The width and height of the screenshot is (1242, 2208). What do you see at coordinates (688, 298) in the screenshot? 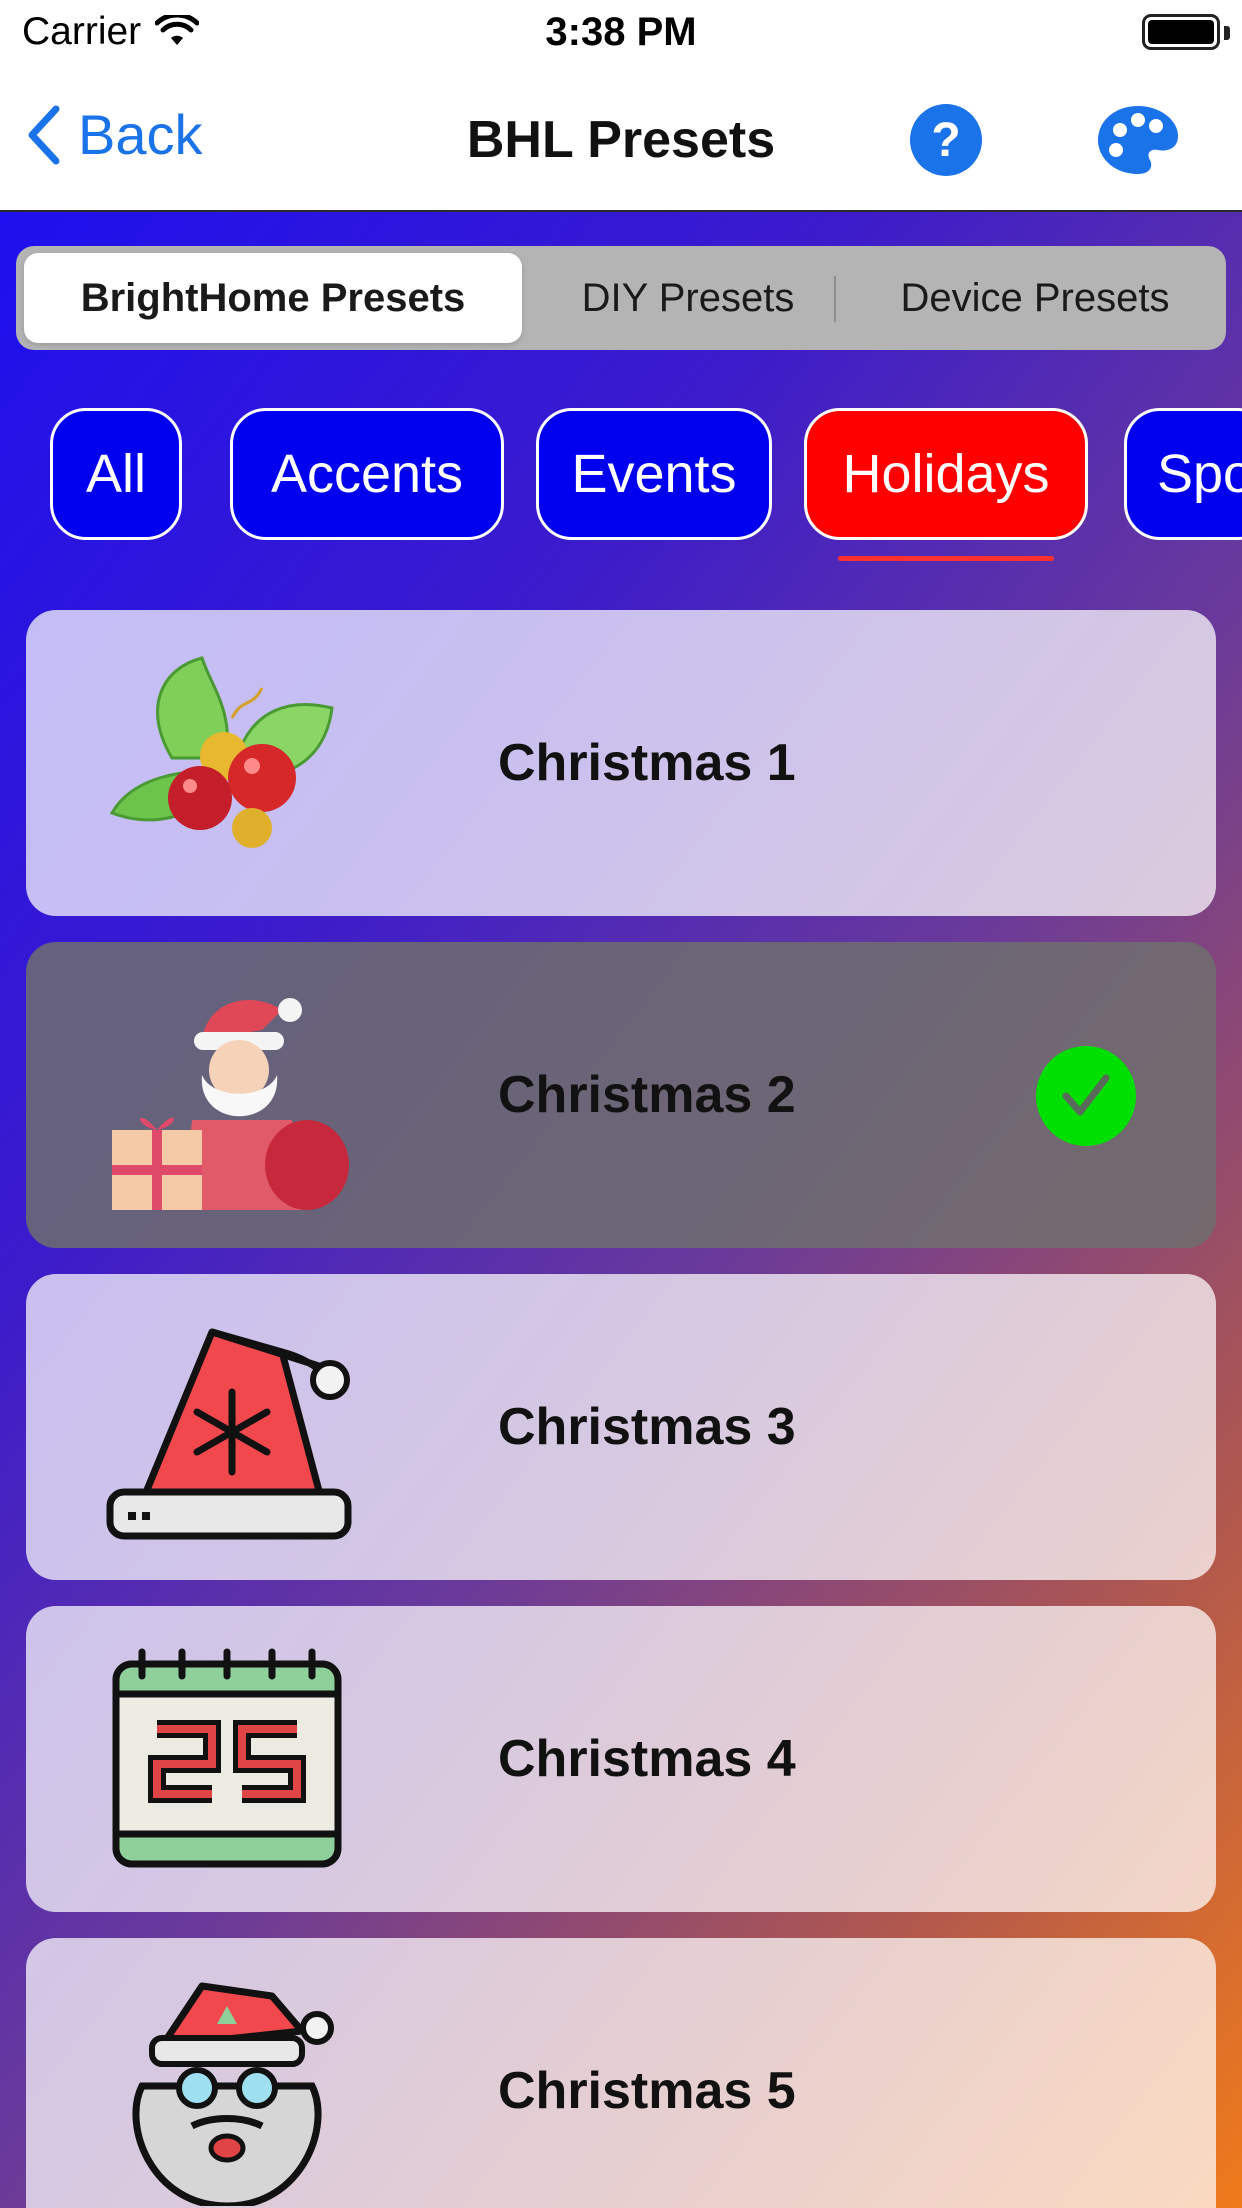
I see `segment-diy-presets: DIY Presets` at bounding box center [688, 298].